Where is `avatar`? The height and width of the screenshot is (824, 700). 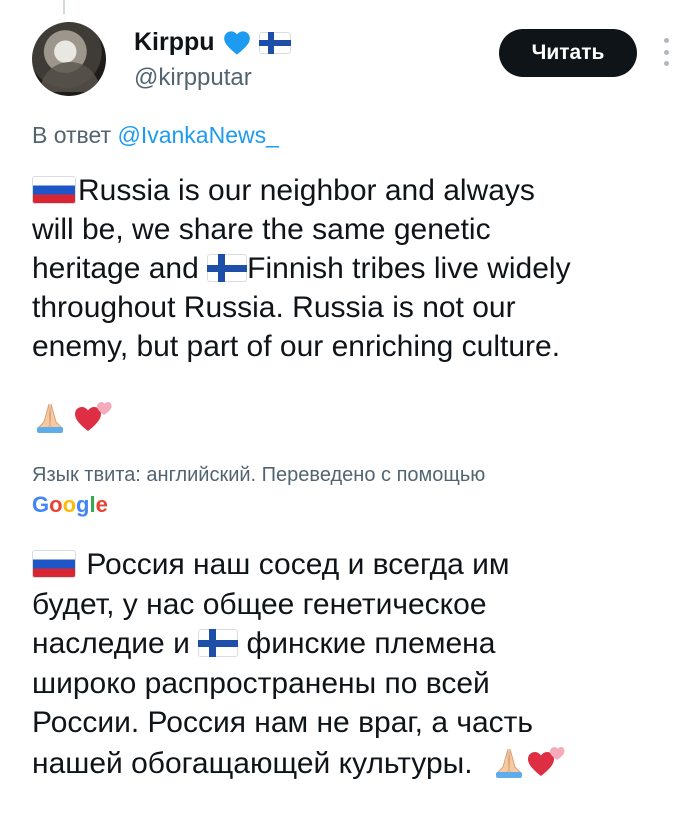
avatar is located at coordinates (69, 59).